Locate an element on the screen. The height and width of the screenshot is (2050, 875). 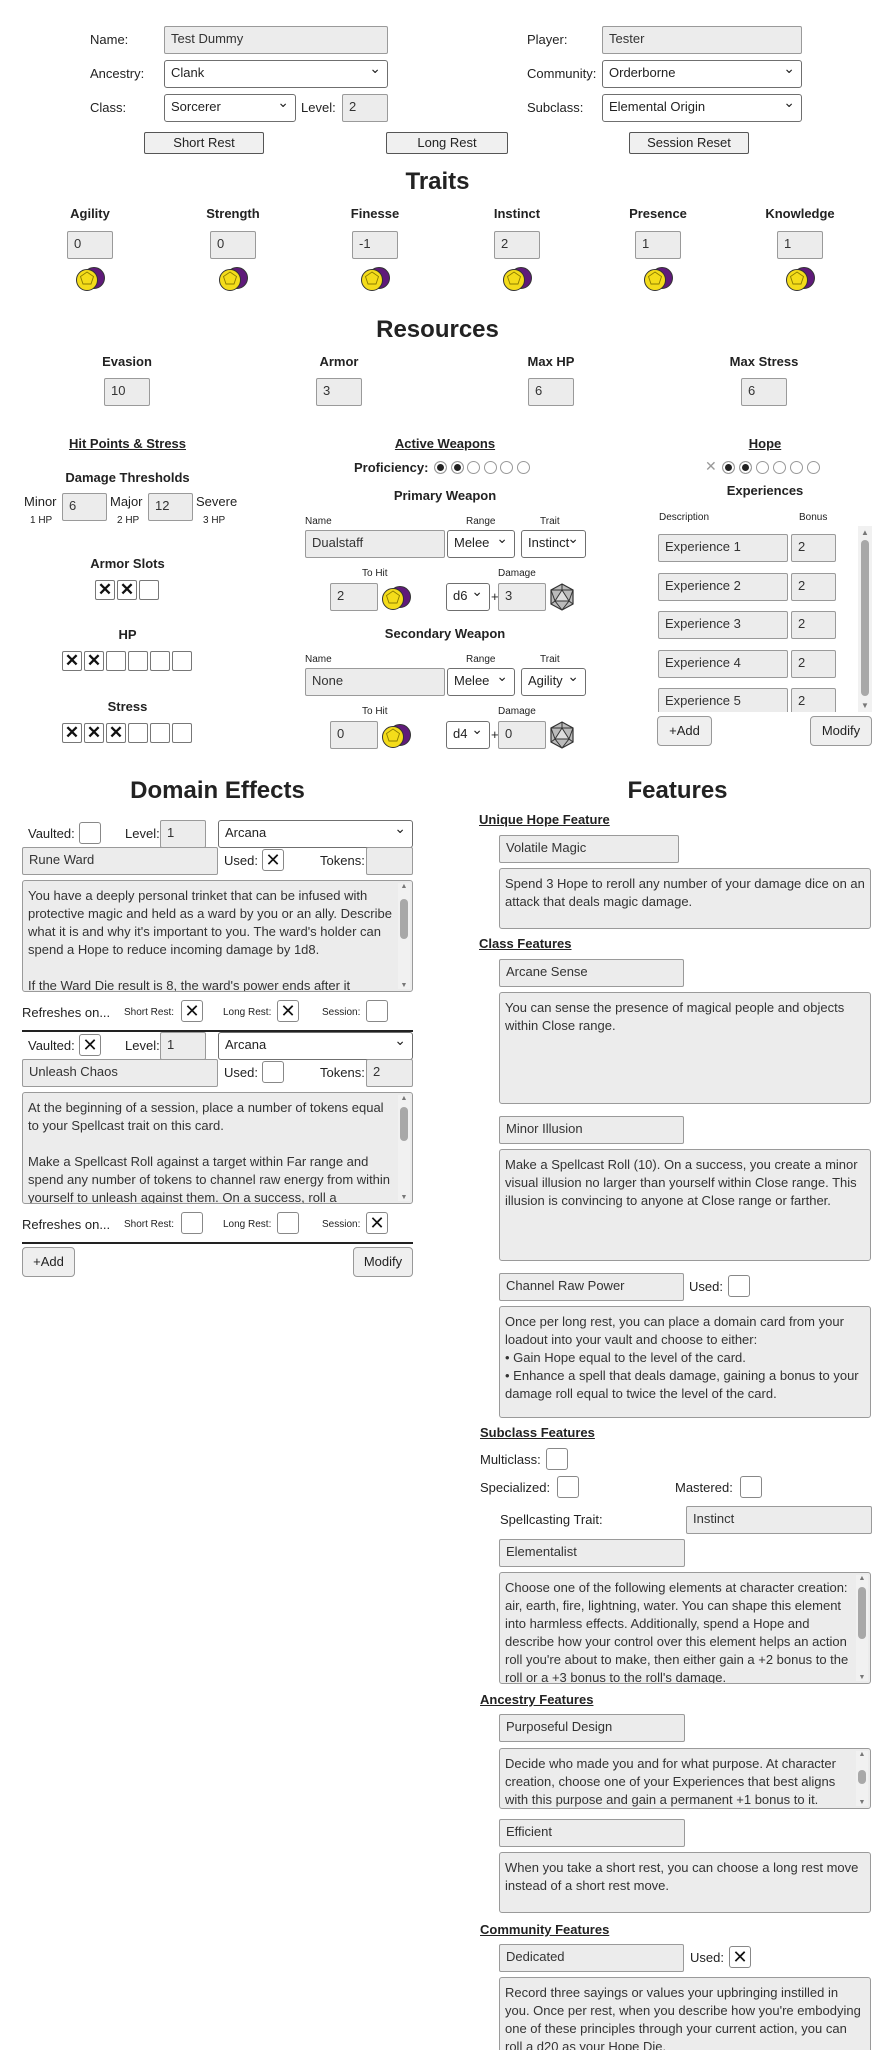
modify-experiences-button: Modify is located at coordinates (841, 731).